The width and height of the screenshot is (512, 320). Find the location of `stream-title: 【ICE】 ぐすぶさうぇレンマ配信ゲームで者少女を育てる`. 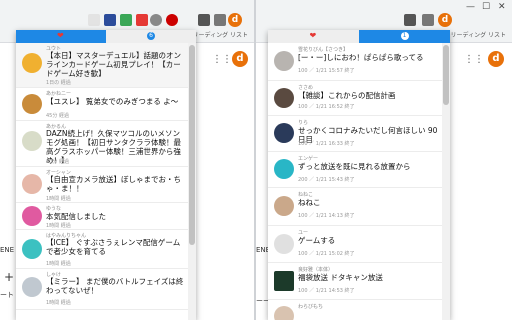

stream-title: 【ICE】 ぐすぶさうぇレンマ配信ゲームで者少女を育てる is located at coordinates (113, 247).